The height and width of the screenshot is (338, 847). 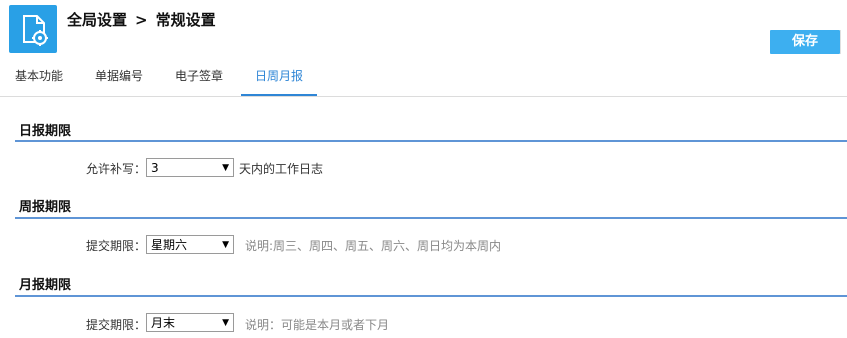 What do you see at coordinates (431, 218) in the screenshot?
I see `weekly-section-divider` at bounding box center [431, 218].